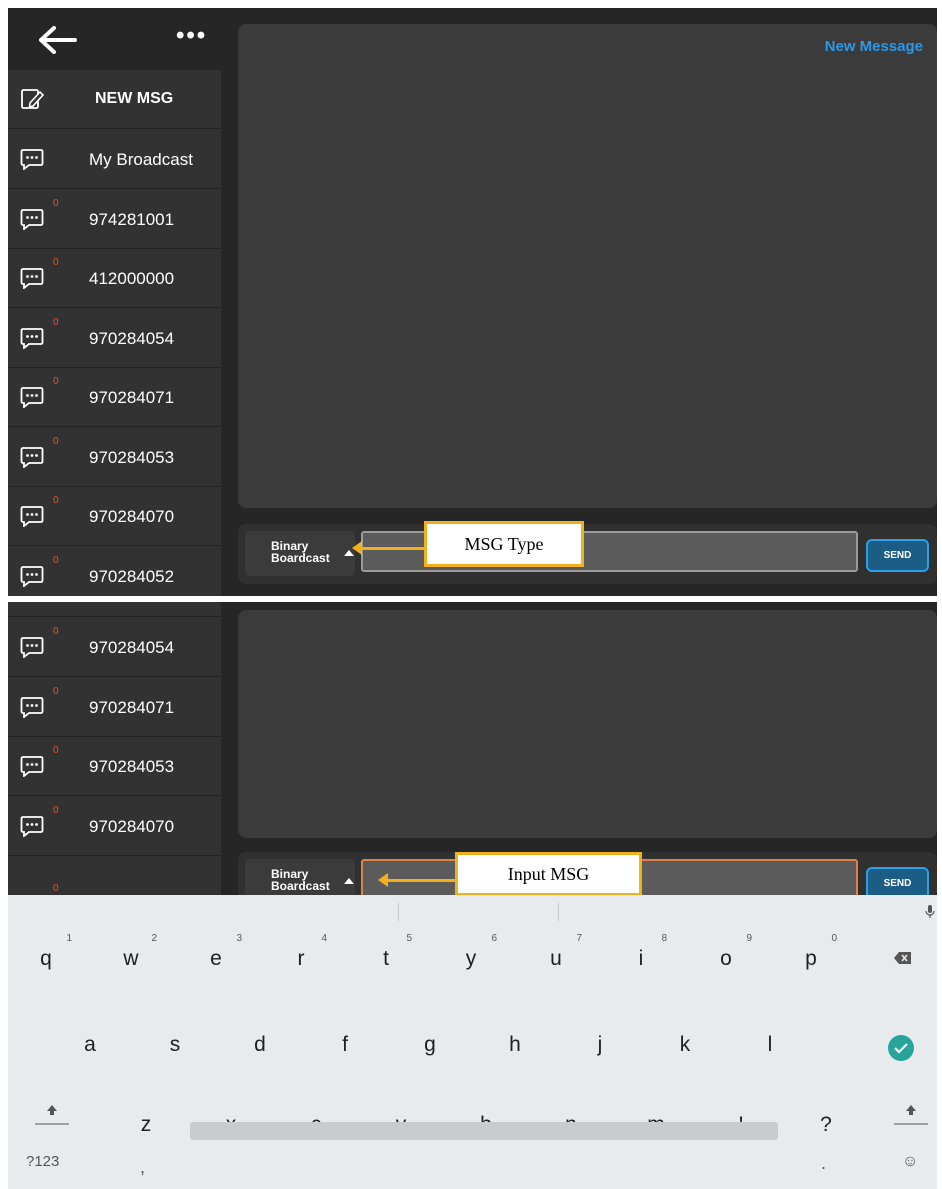  I want to click on key-k: k, so click(685, 1045).